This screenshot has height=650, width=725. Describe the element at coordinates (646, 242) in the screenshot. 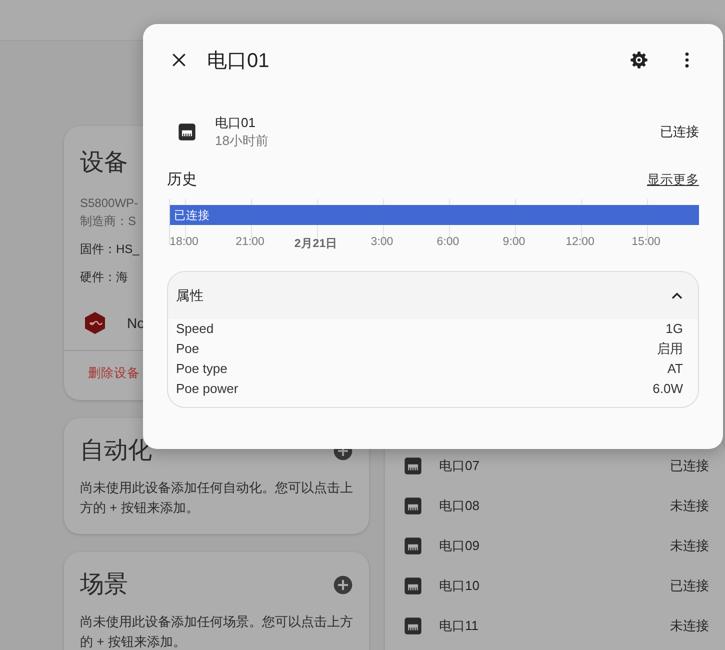

I see `axis-tick-label: 15:00` at that location.